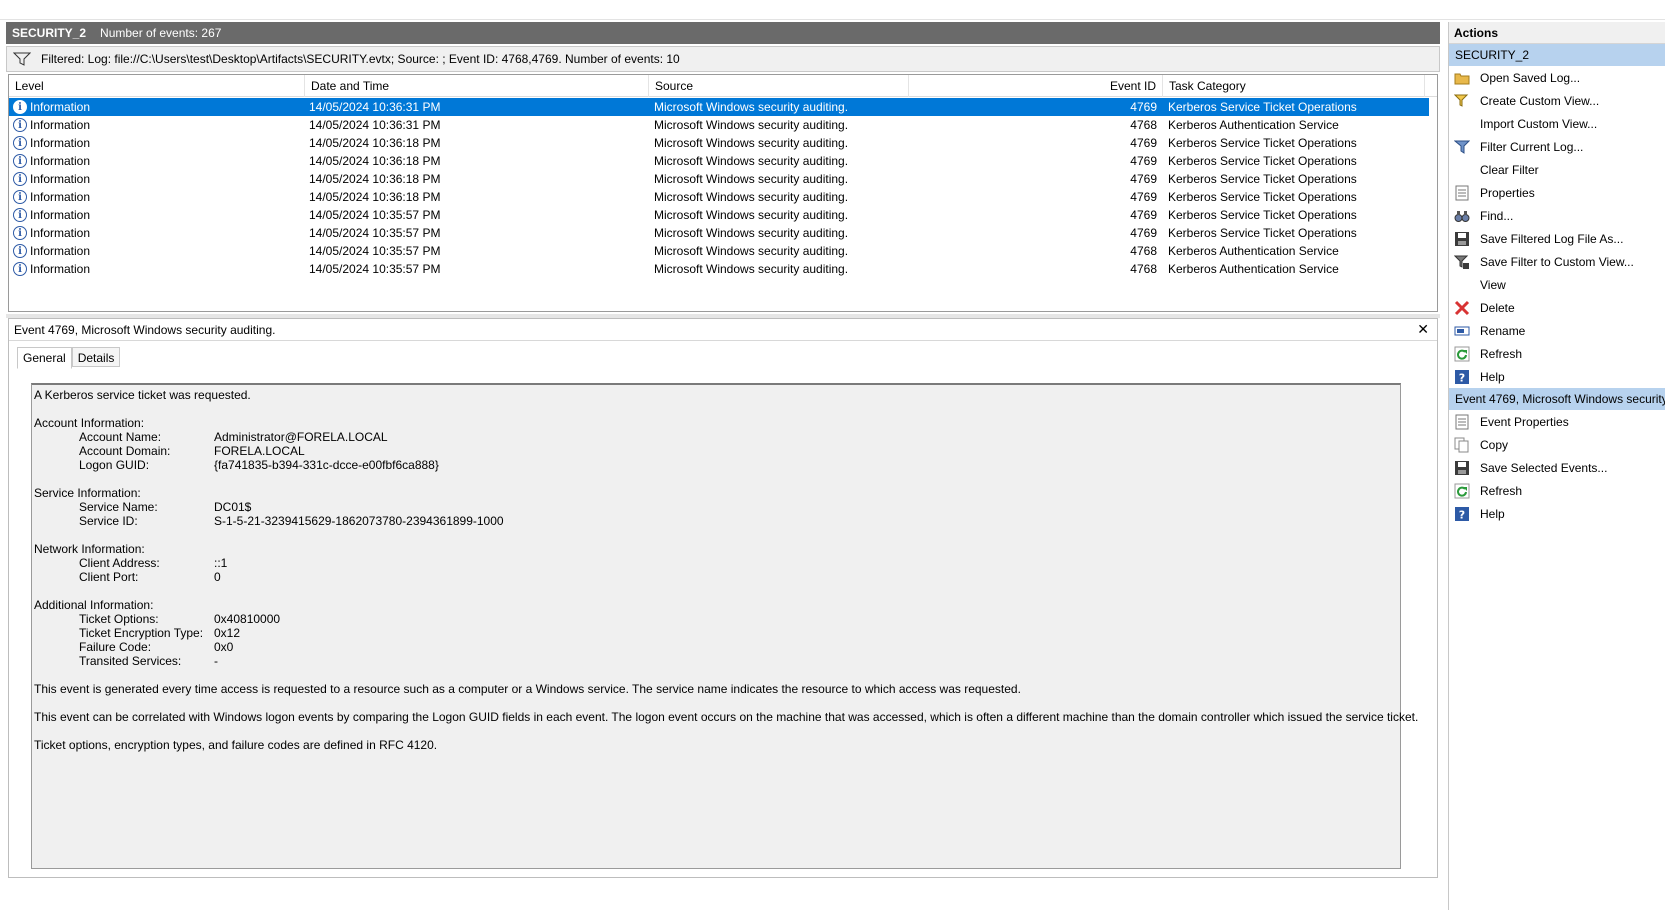  I want to click on action-copy: Copy, so click(1557, 444).